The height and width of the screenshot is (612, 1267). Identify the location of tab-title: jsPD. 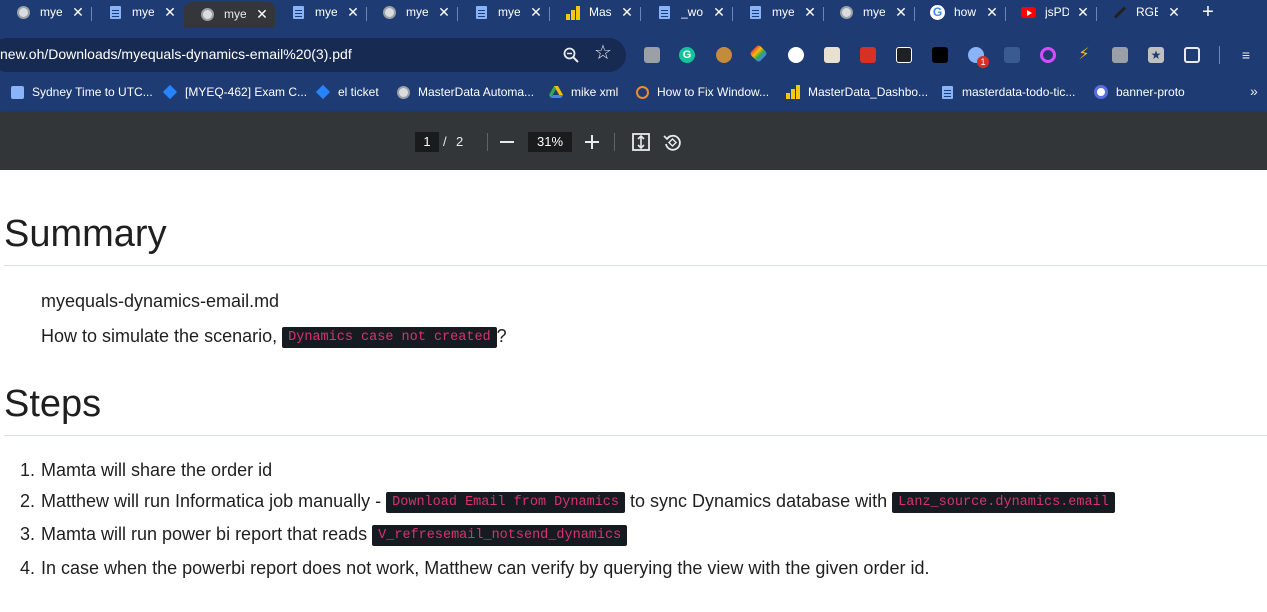
(1057, 12).